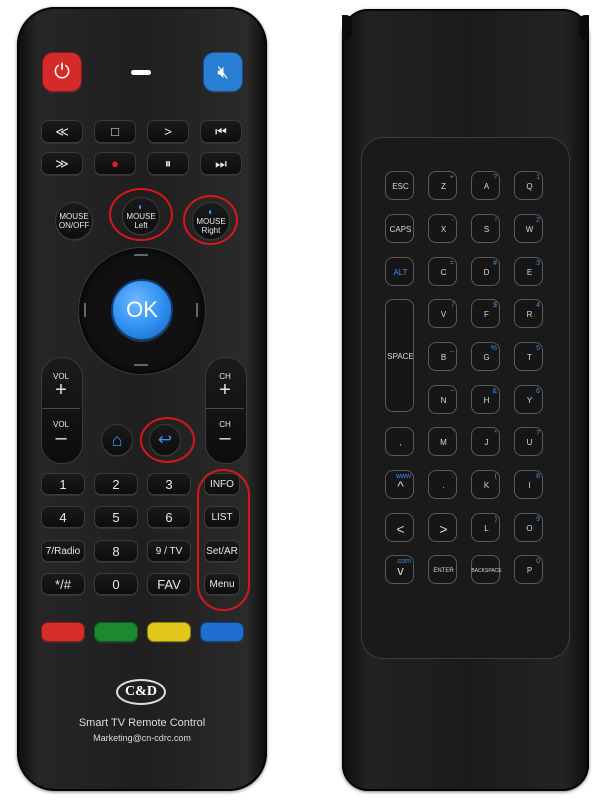  What do you see at coordinates (485, 228) in the screenshot?
I see `key-s: S!` at bounding box center [485, 228].